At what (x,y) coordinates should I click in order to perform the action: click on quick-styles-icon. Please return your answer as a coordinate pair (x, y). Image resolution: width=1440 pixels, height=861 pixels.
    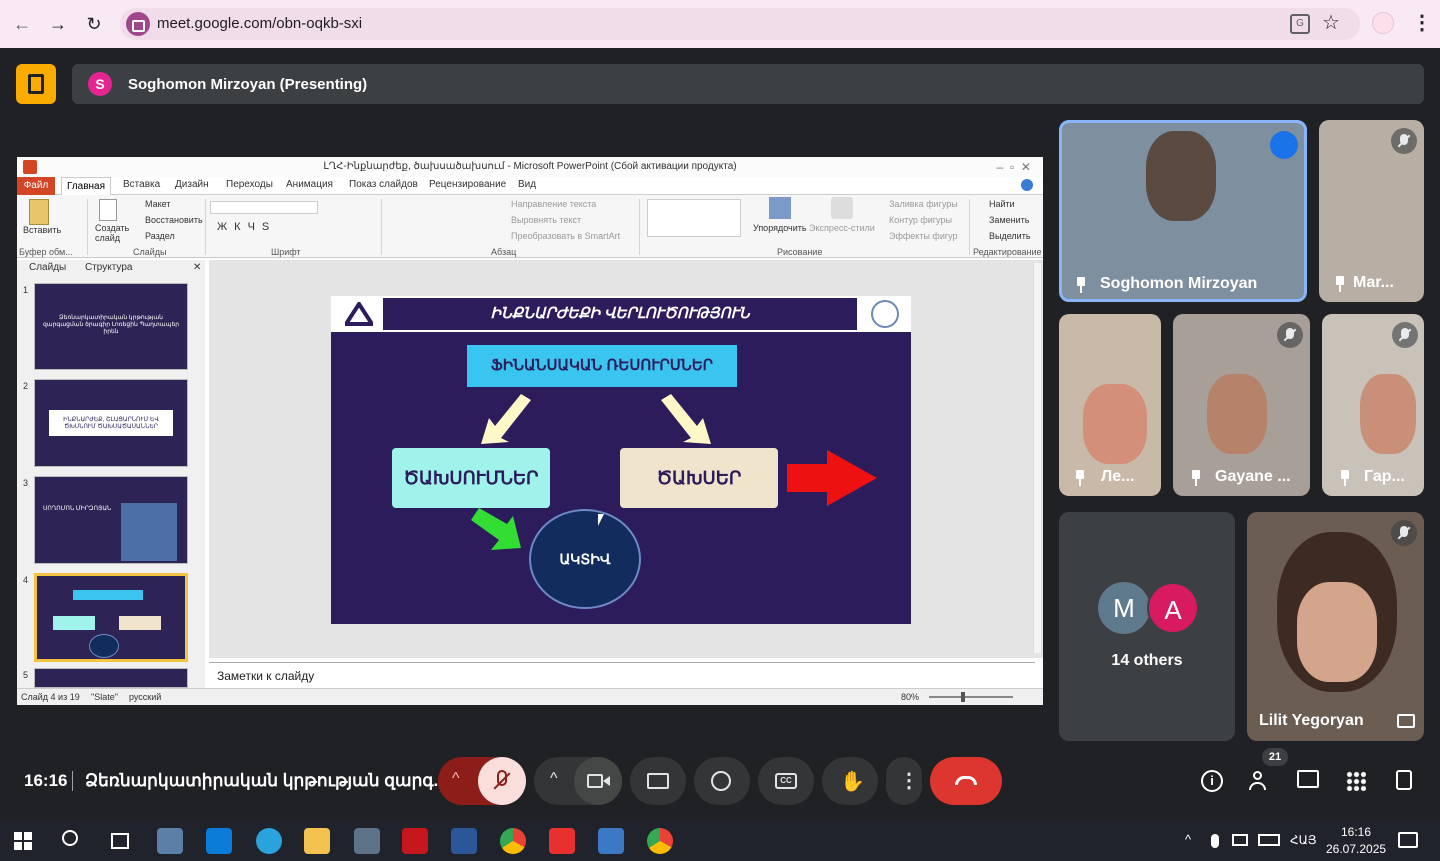
    Looking at the image, I should click on (842, 208).